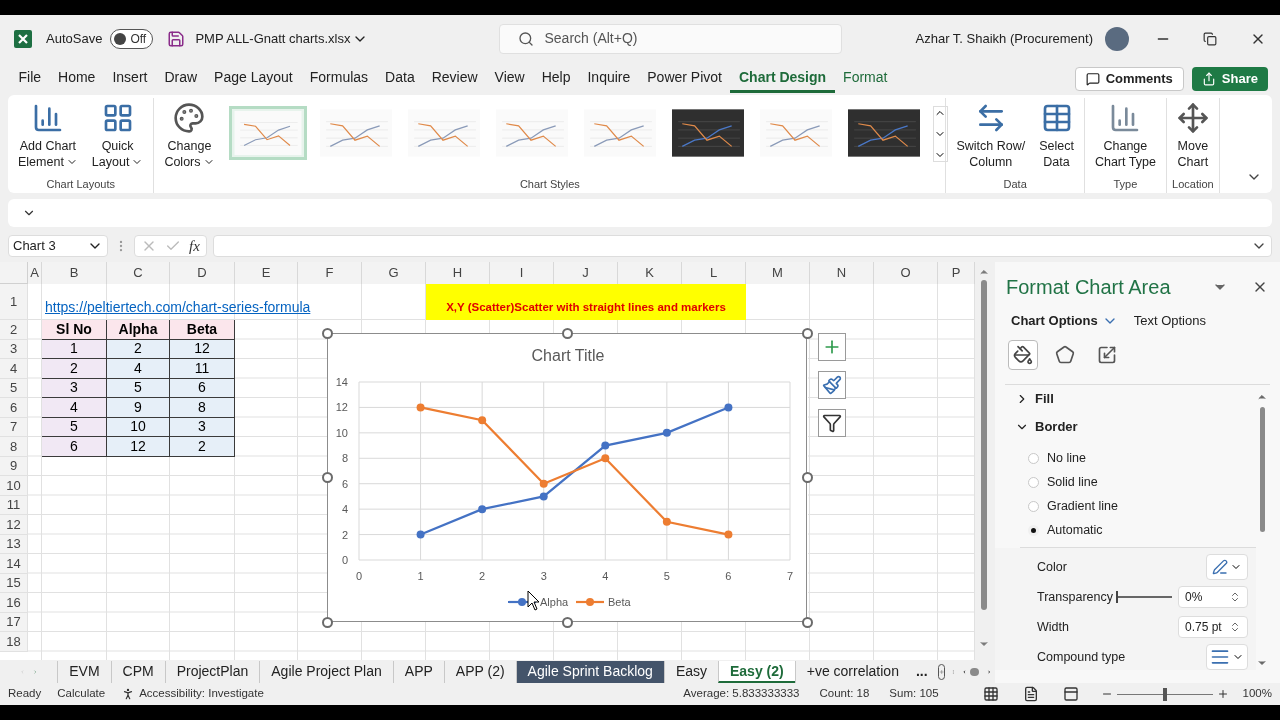  What do you see at coordinates (129, 78) in the screenshot?
I see `menu-tab: Insert` at bounding box center [129, 78].